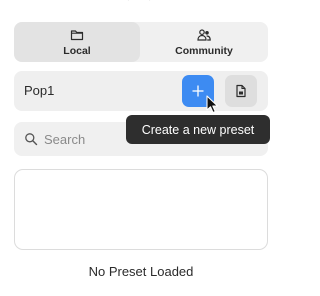 The image size is (320, 296). I want to click on save-preset-button, so click(241, 91).